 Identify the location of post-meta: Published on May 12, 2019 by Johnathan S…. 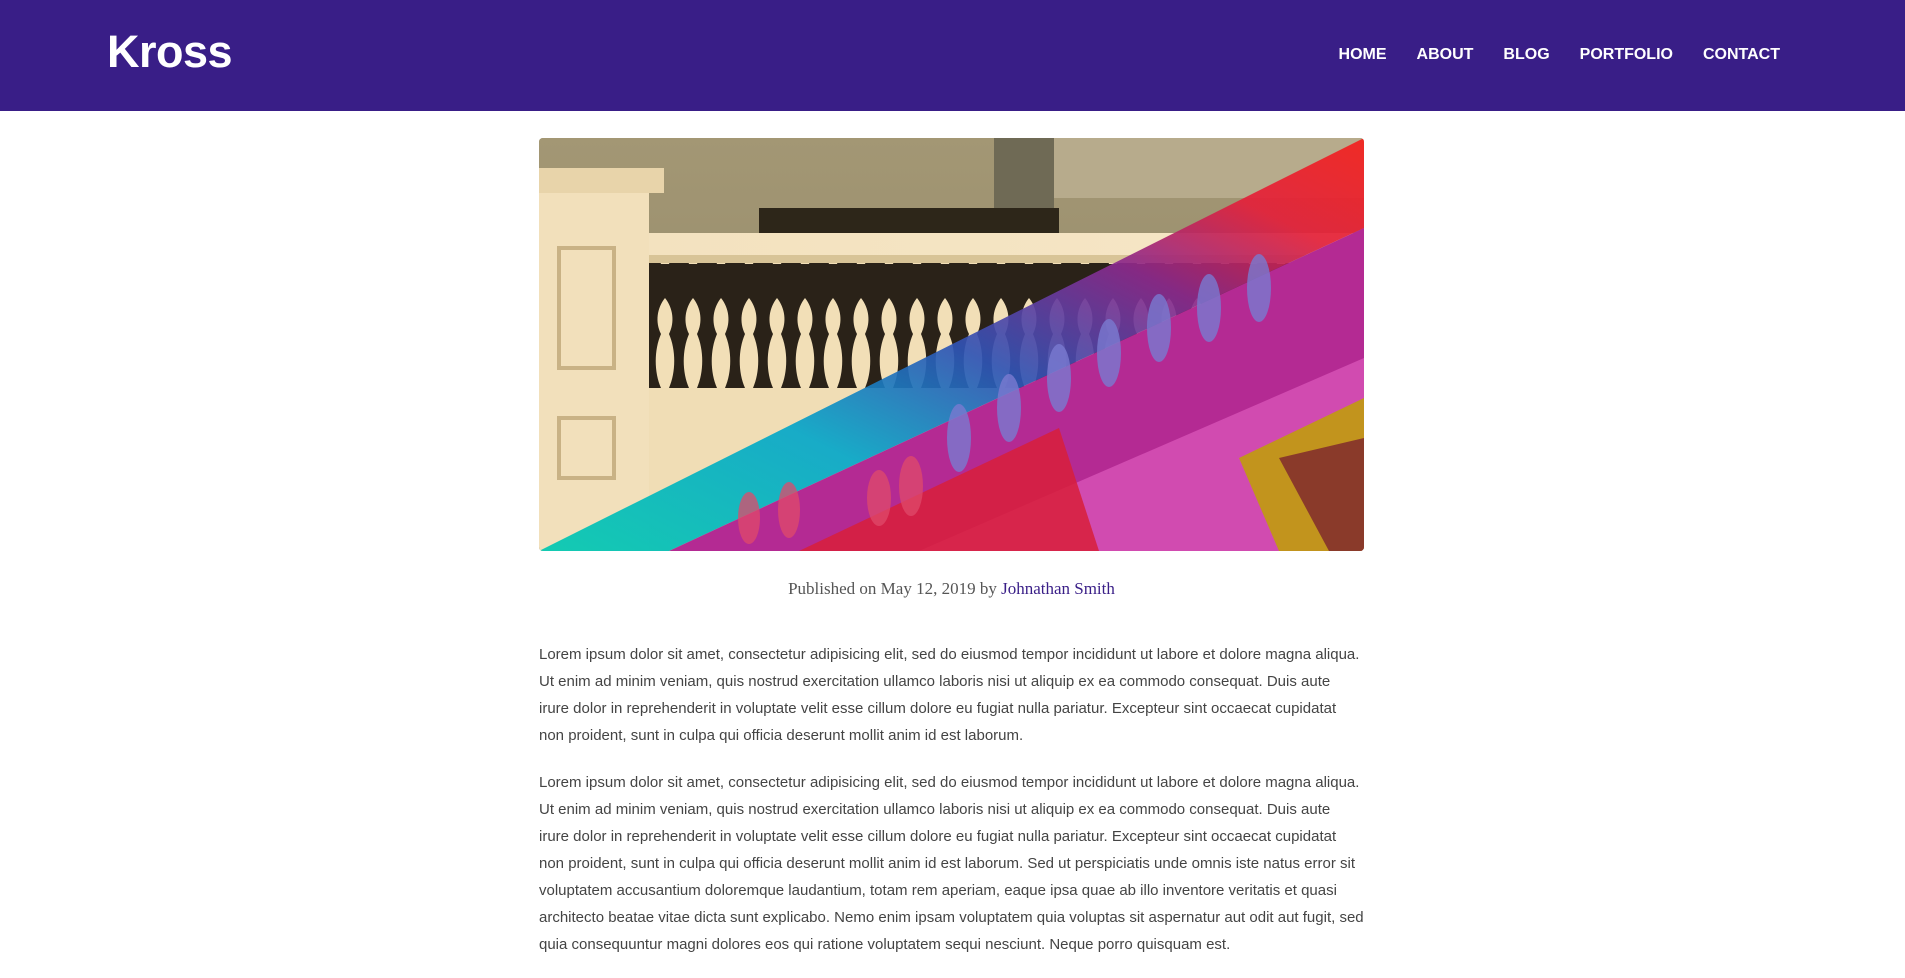
(951, 589).